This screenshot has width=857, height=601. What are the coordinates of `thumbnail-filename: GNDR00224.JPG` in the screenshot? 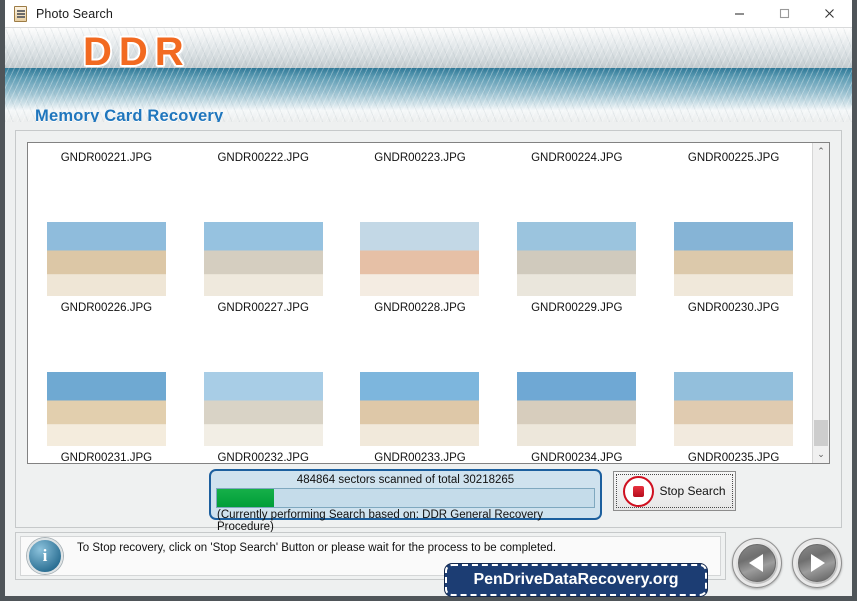 It's located at (577, 158).